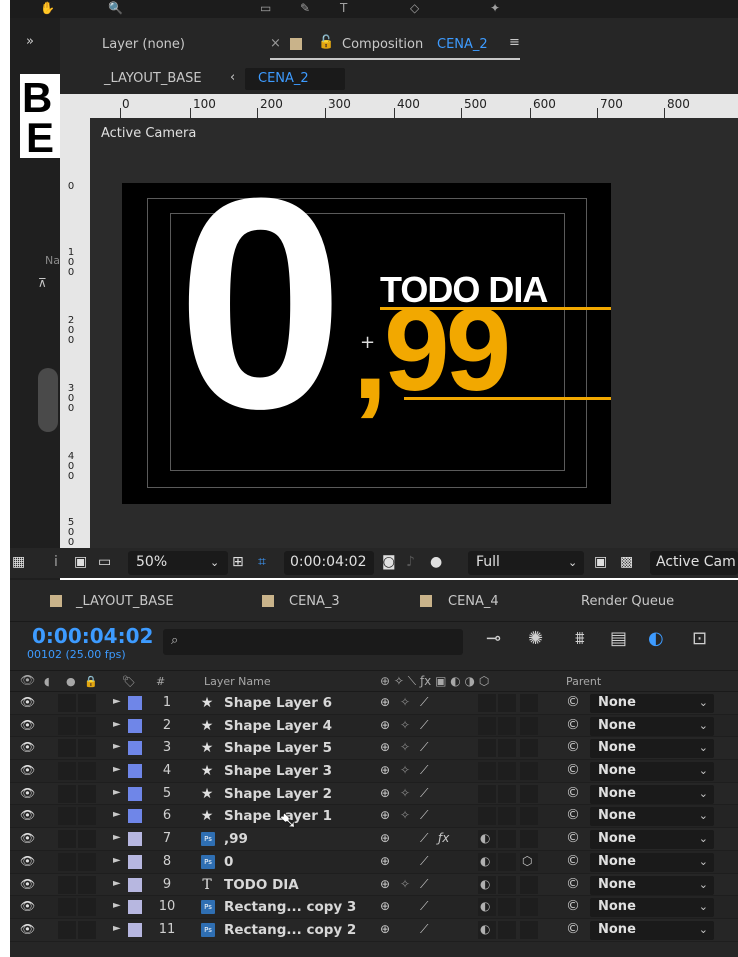 The height and width of the screenshot is (957, 738). I want to click on layer-name: ,99, so click(236, 839).